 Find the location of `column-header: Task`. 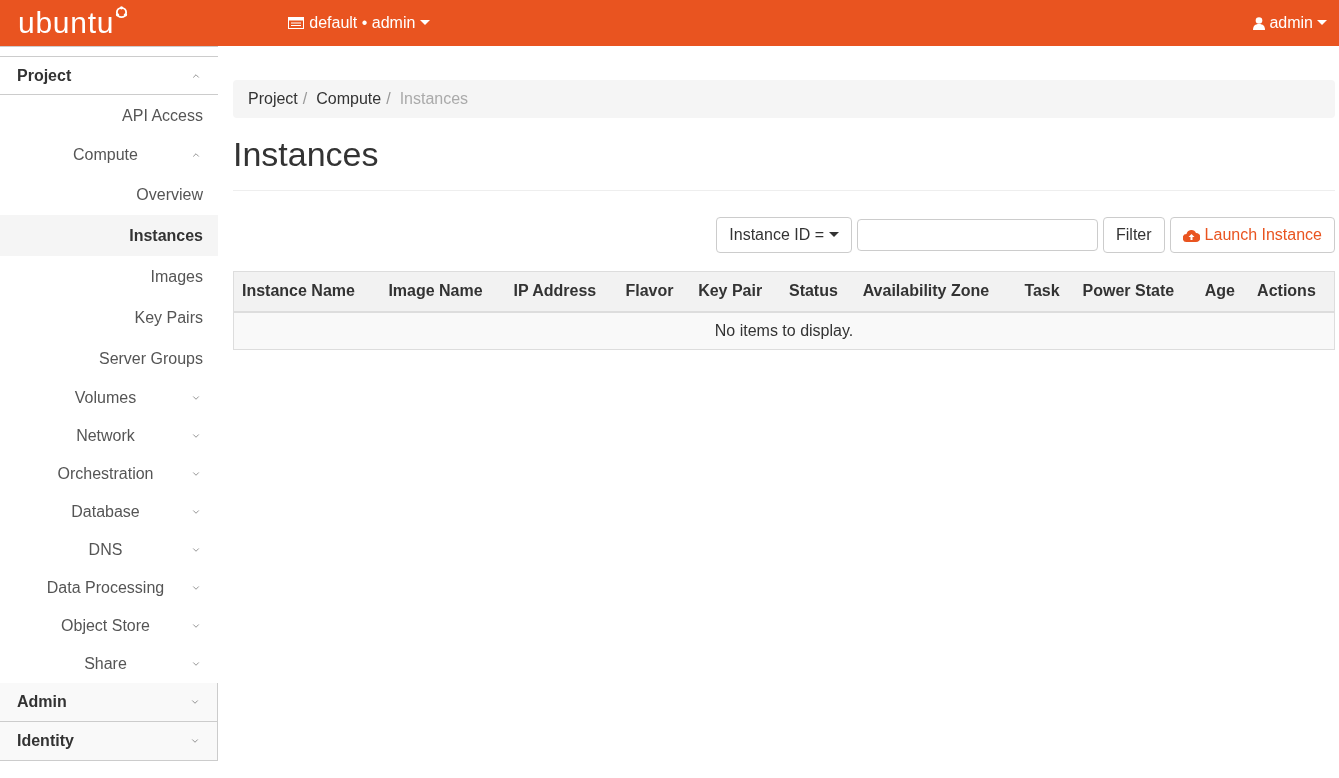

column-header: Task is located at coordinates (1045, 291).